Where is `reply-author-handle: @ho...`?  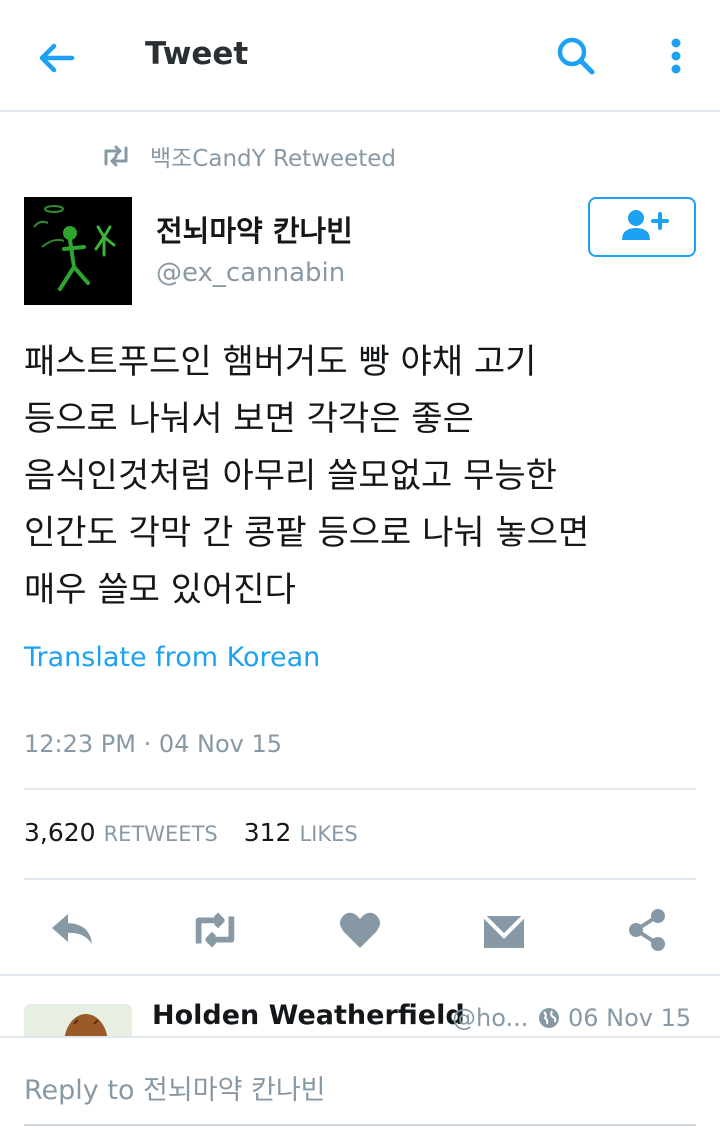
reply-author-handle: @ho... is located at coordinates (490, 1018).